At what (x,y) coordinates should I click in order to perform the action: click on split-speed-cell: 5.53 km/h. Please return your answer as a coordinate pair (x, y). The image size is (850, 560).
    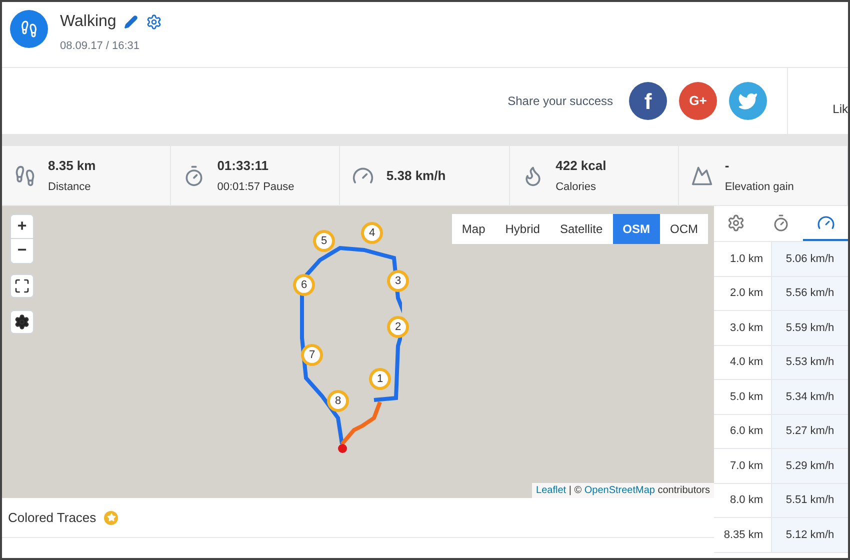
    Looking at the image, I should click on (810, 362).